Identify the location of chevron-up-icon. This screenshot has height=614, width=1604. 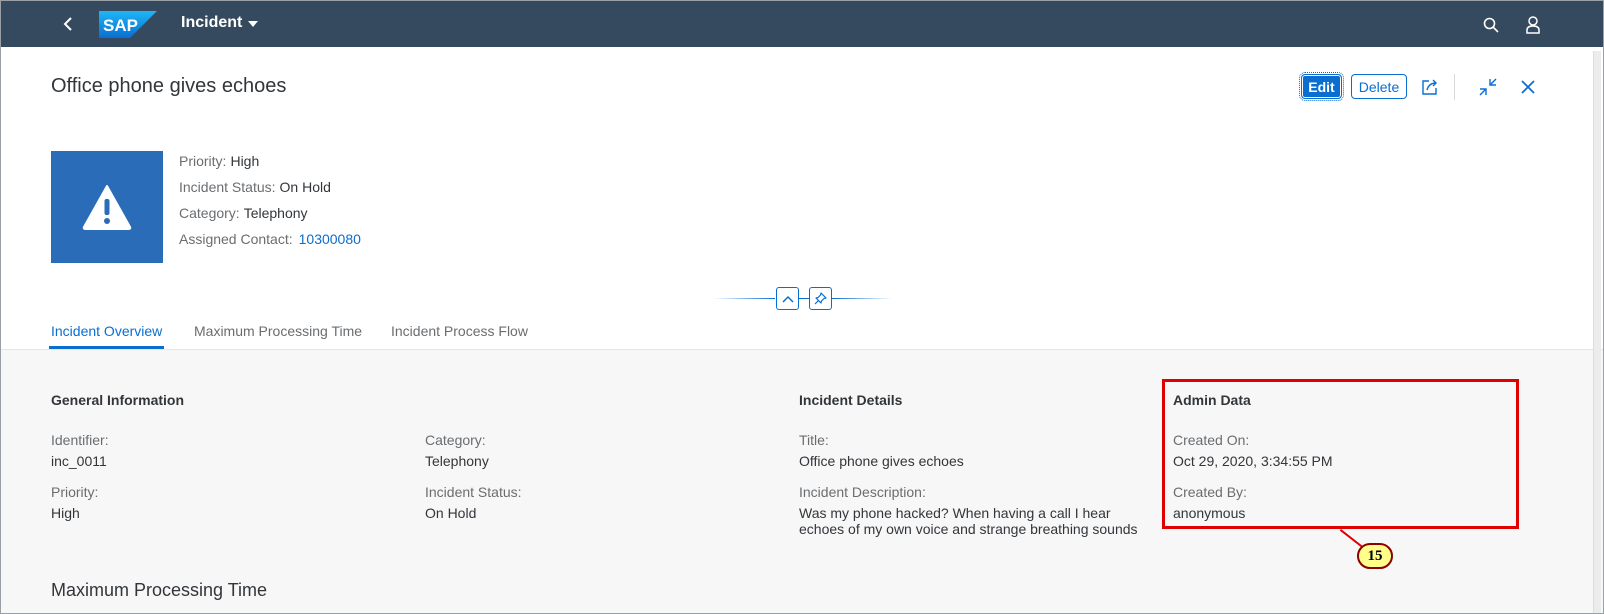
(787, 299).